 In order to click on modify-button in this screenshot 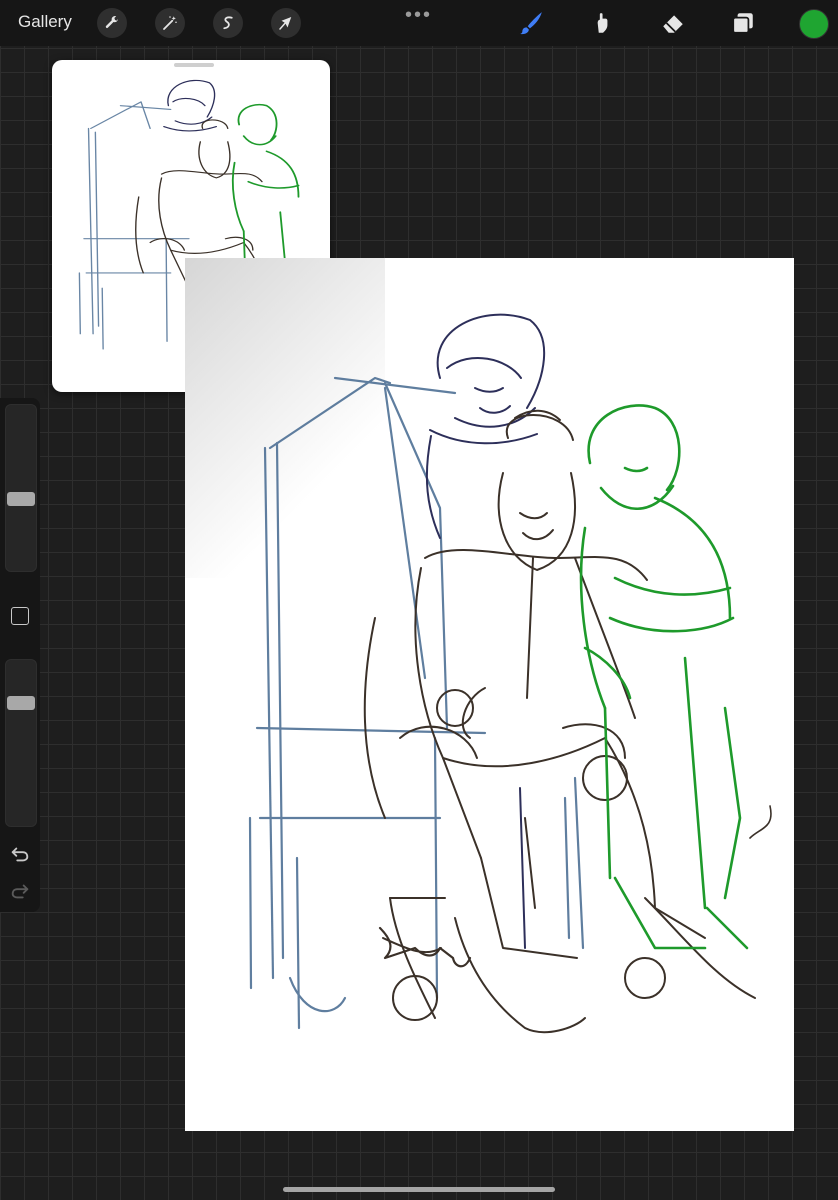, I will do `click(20, 616)`.